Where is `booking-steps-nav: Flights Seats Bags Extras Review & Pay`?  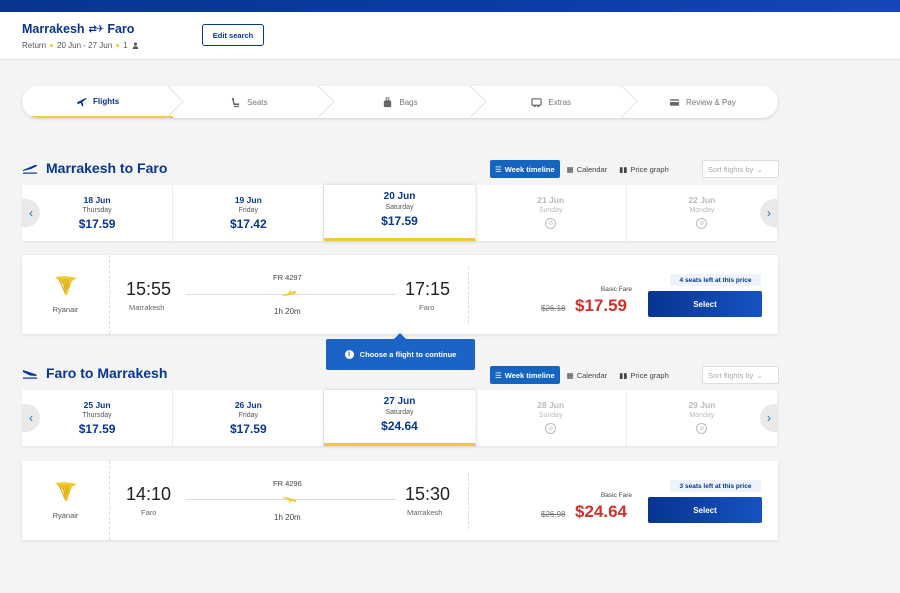 booking-steps-nav: Flights Seats Bags Extras Review & Pay is located at coordinates (400, 102).